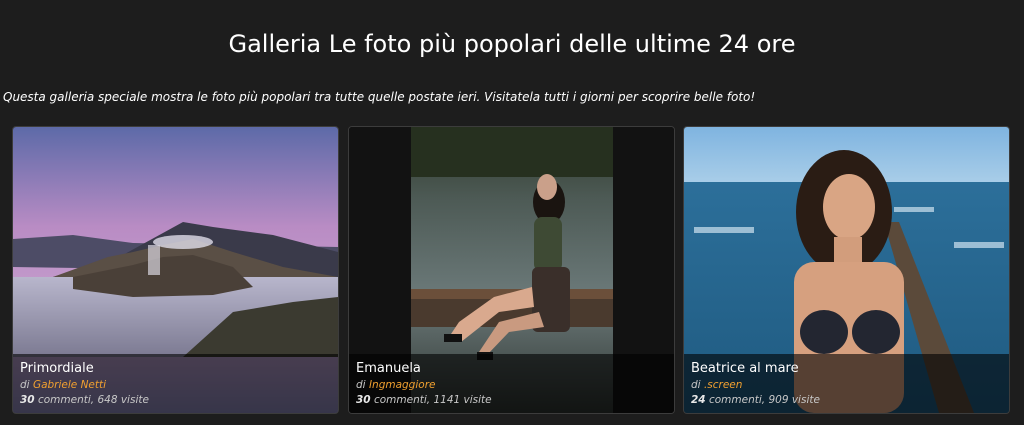  What do you see at coordinates (69, 385) in the screenshot?
I see `author-link: Gabriele Netti` at bounding box center [69, 385].